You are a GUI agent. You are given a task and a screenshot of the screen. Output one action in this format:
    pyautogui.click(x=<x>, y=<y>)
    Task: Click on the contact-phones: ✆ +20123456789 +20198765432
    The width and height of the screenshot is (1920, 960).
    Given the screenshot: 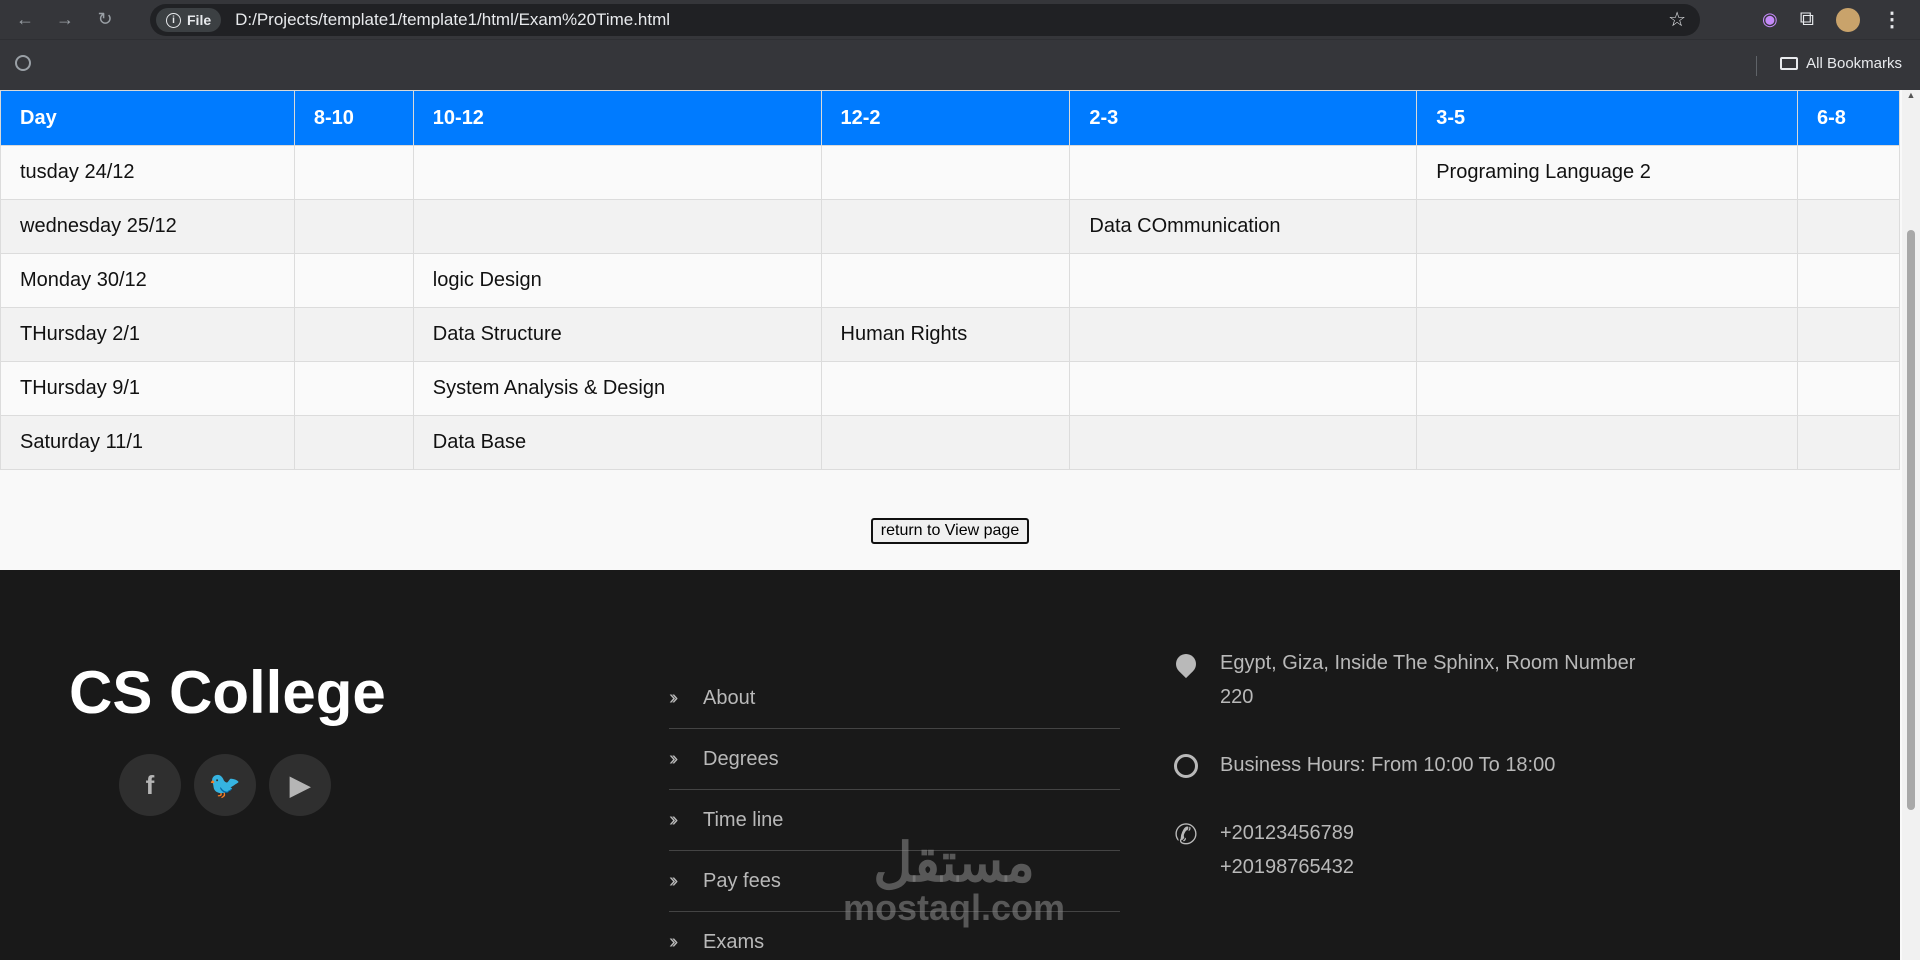 What is the action you would take?
    pyautogui.click(x=1410, y=850)
    